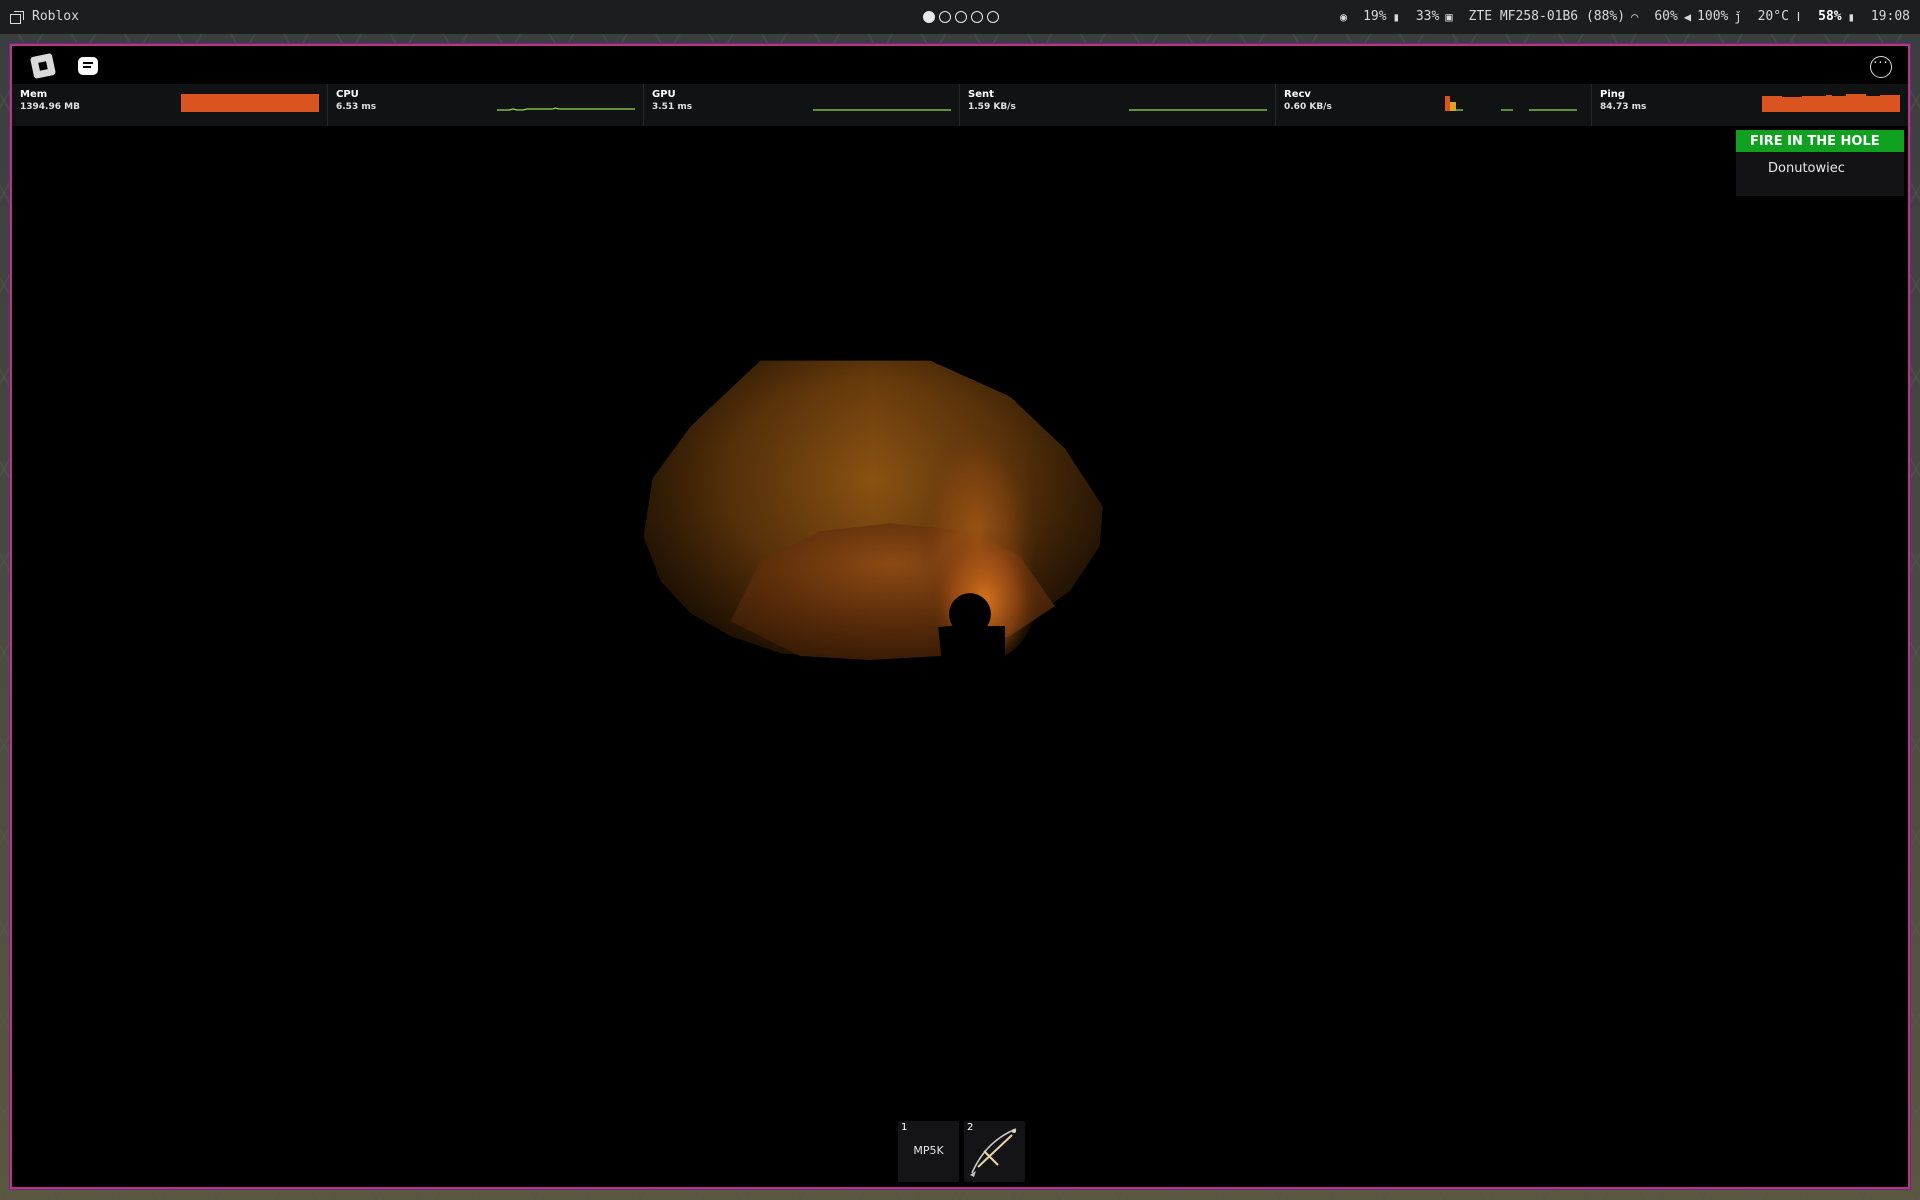  I want to click on brightness-value: 60%, so click(1666, 16).